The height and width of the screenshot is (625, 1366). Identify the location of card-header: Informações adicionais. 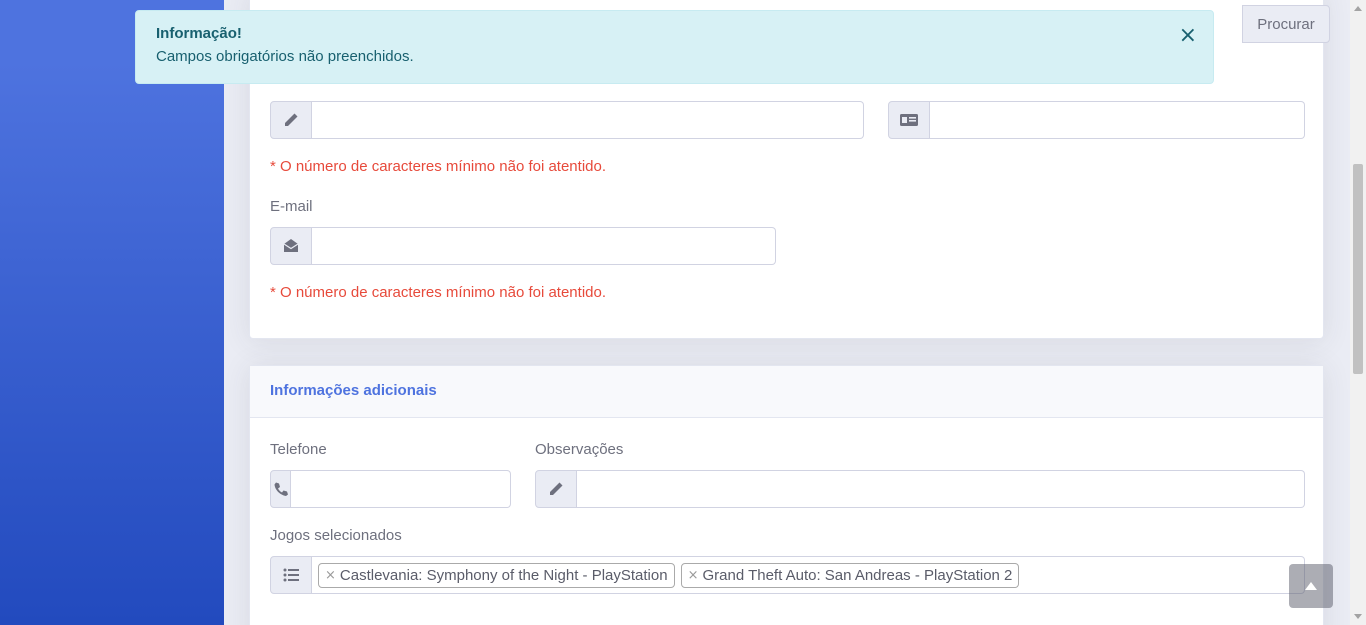
(786, 392).